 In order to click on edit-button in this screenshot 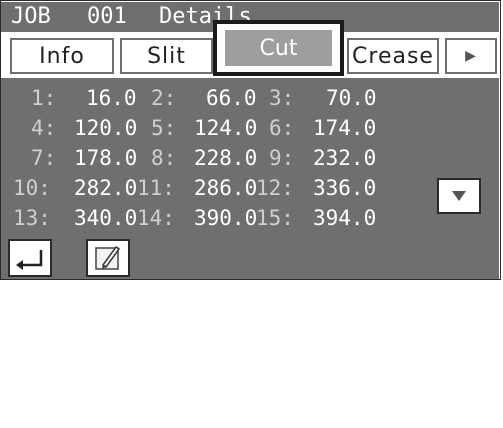, I will do `click(108, 258)`.